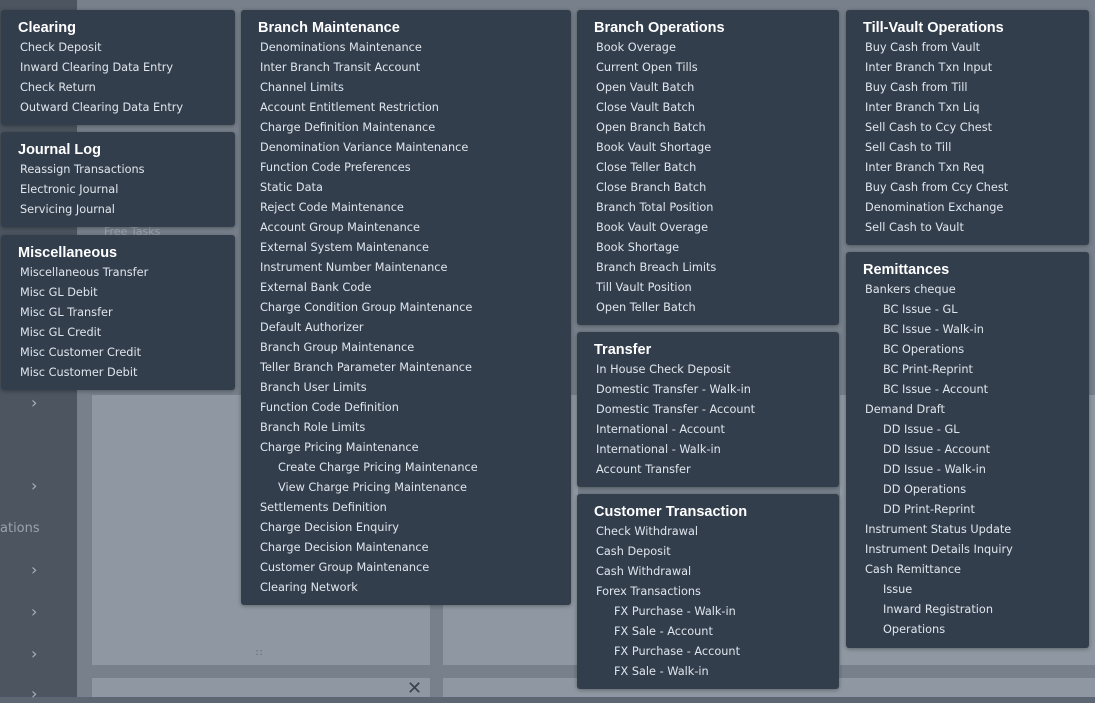 The width and height of the screenshot is (1095, 703). Describe the element at coordinates (406, 408) in the screenshot. I see `menu-item: Function Code Definition` at that location.